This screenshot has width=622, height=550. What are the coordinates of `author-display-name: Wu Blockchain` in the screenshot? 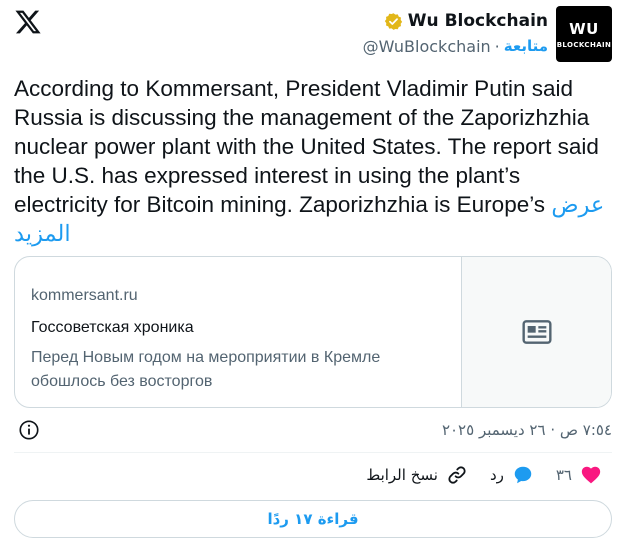 It's located at (478, 21).